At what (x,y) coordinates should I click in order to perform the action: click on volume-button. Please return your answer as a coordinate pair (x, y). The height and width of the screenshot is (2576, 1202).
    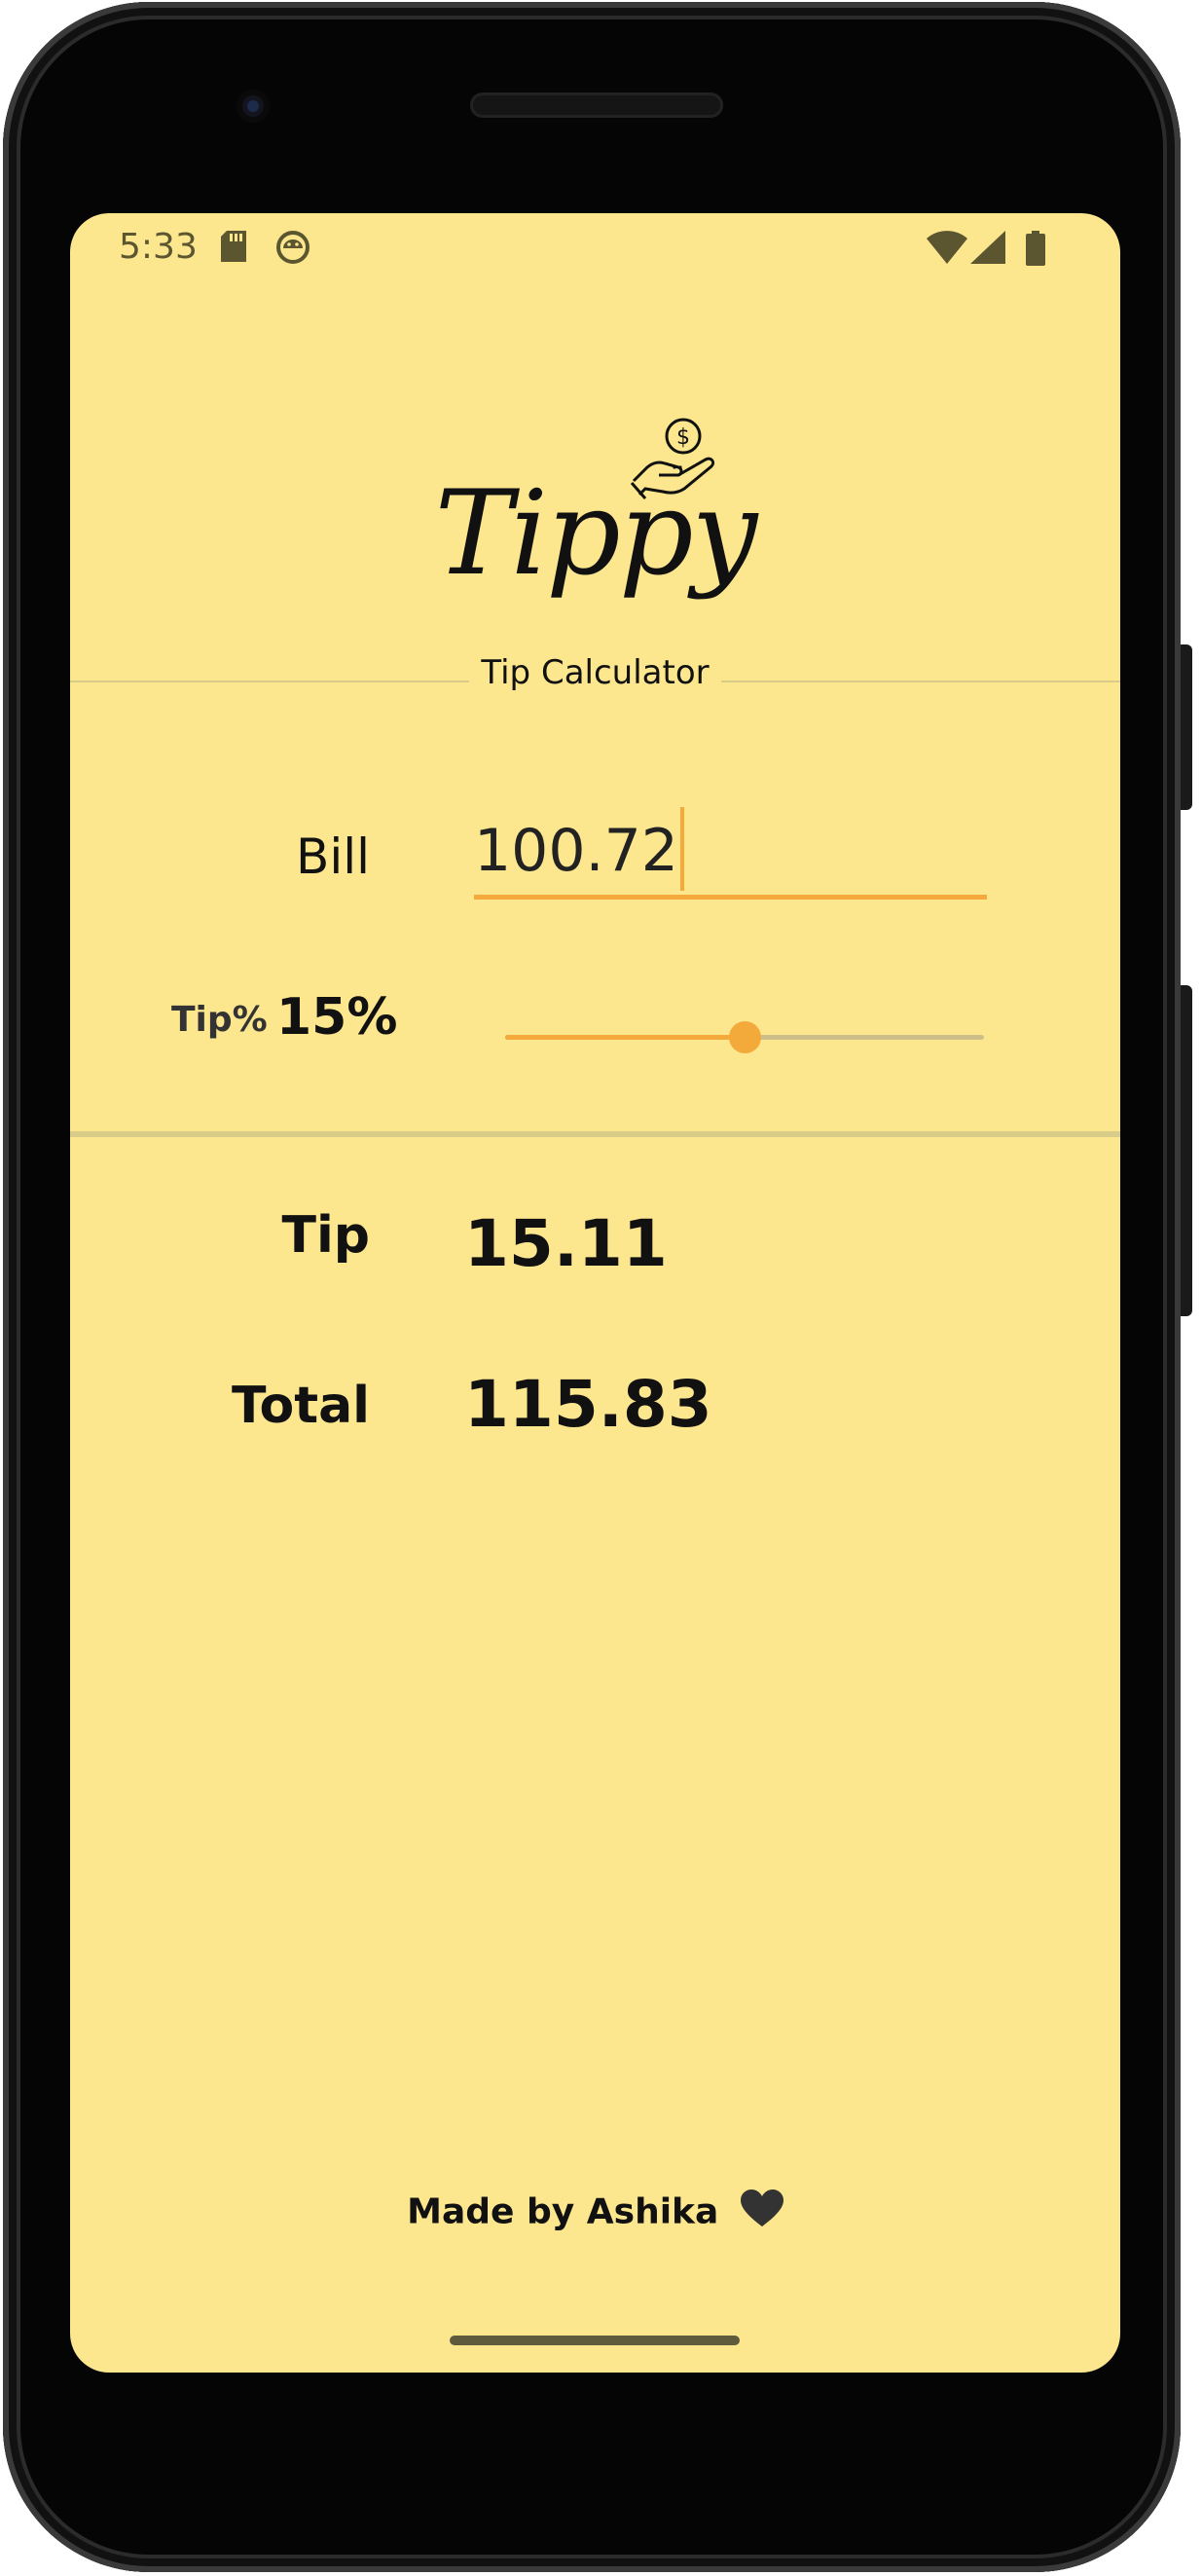
    Looking at the image, I should click on (1186, 1150).